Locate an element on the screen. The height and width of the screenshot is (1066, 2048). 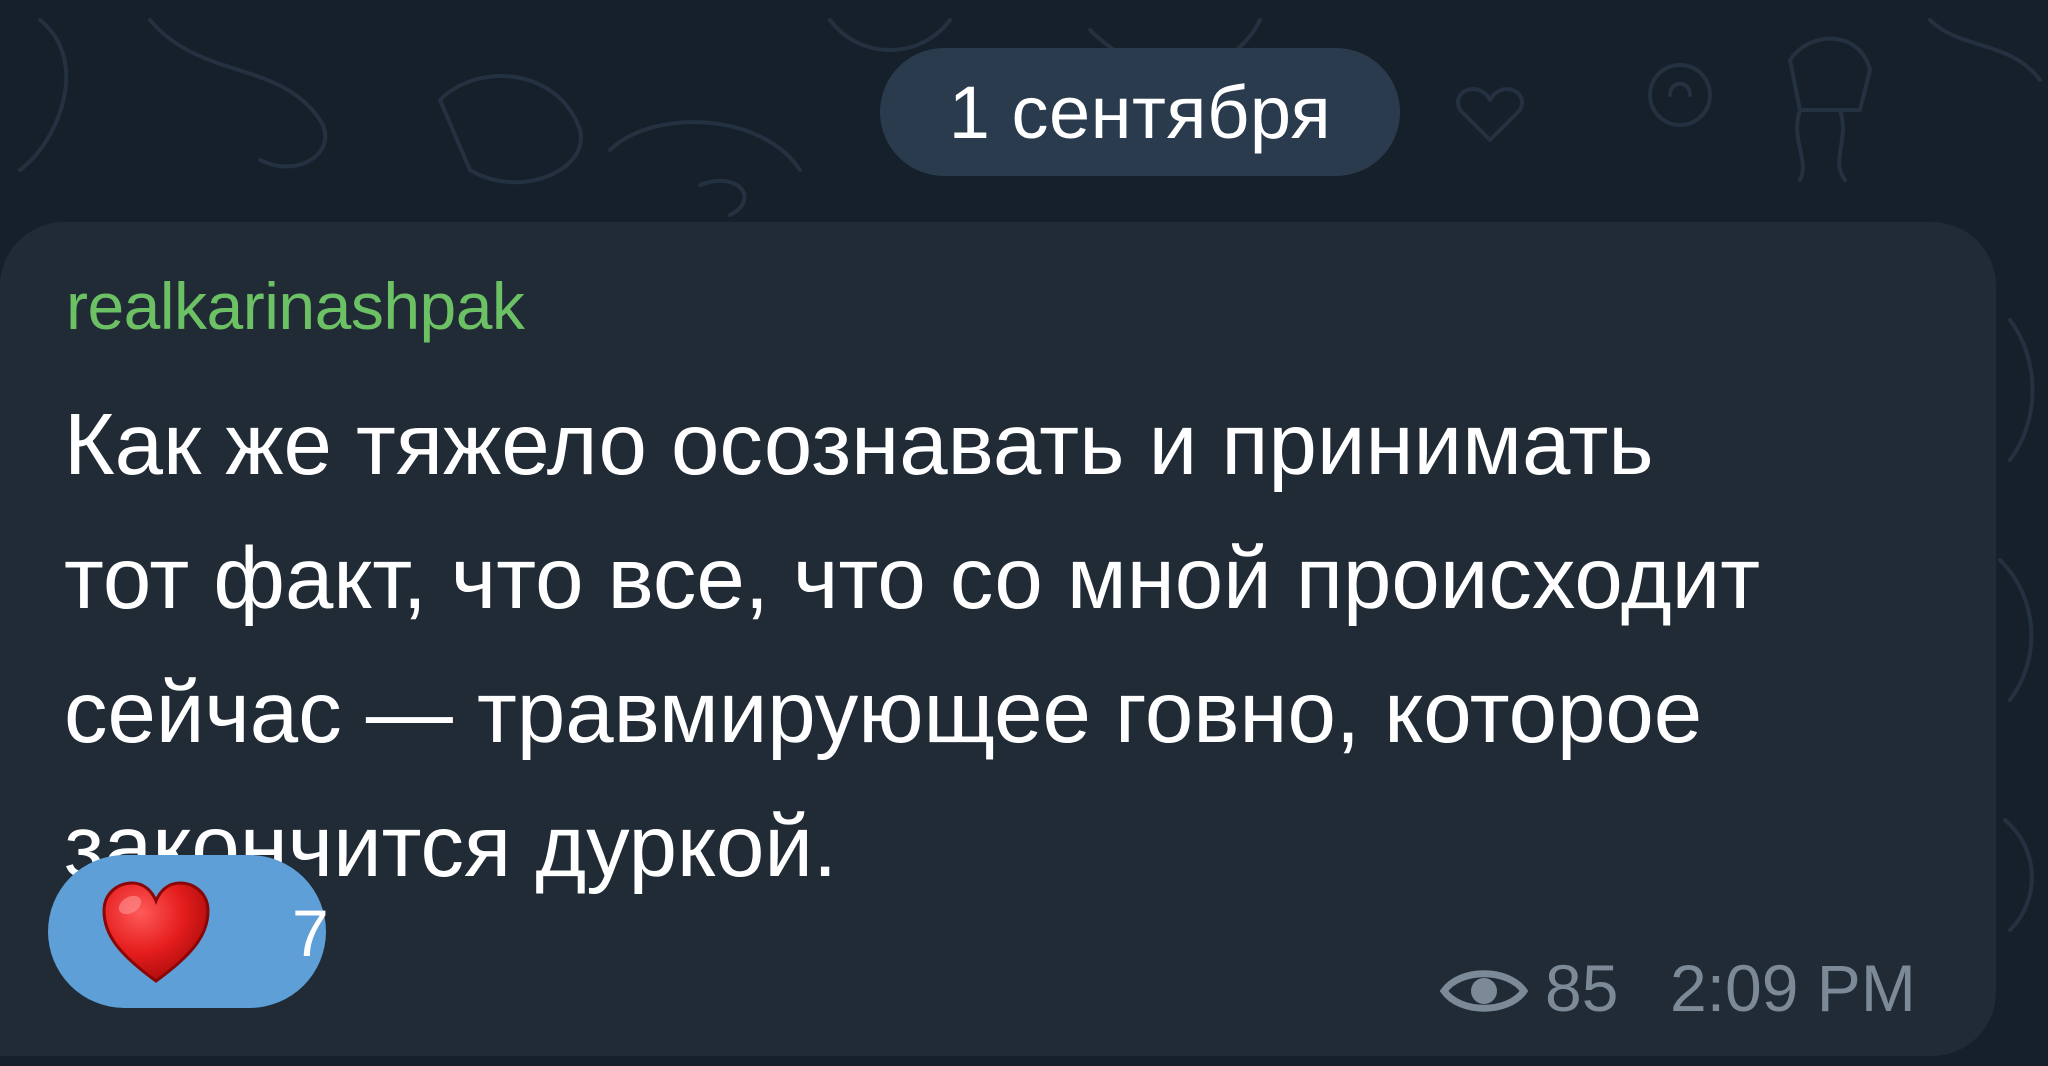
date-separator: 1 сентября is located at coordinates (1140, 112).